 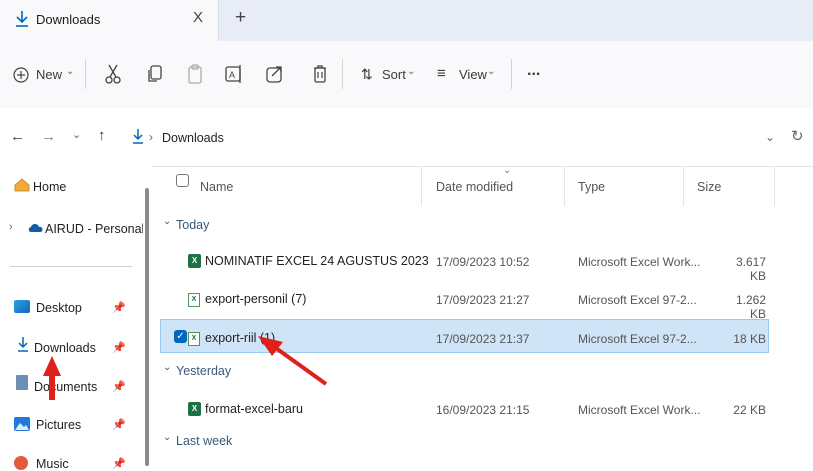 What do you see at coordinates (52, 378) in the screenshot?
I see `annotation-arrow-sidebar` at bounding box center [52, 378].